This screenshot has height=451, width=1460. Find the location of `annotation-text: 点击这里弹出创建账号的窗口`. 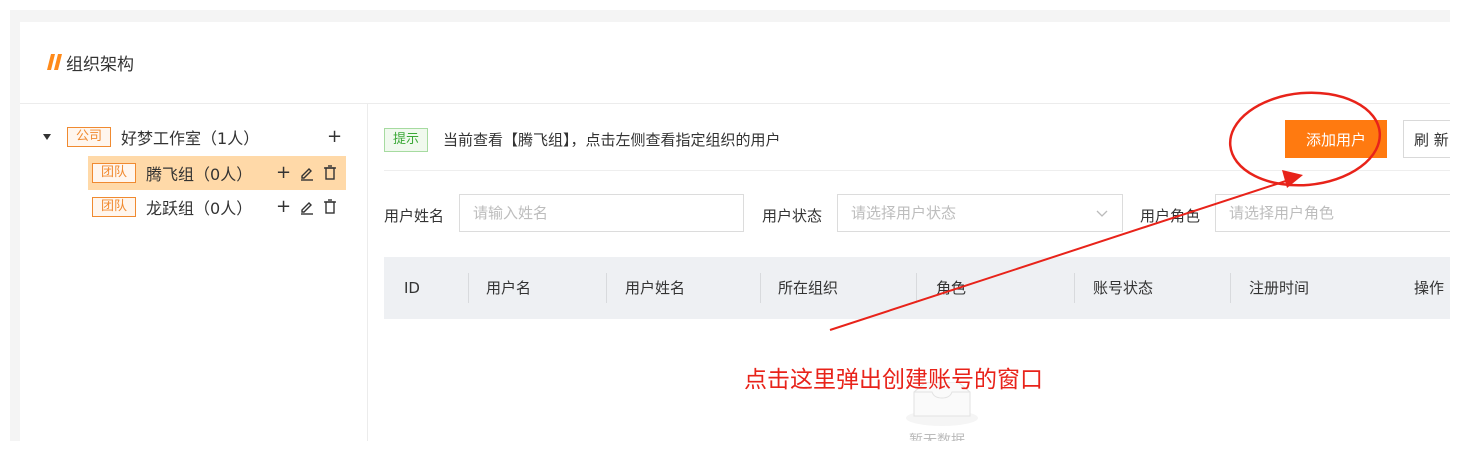

annotation-text: 点击这里弹出创建账号的窗口 is located at coordinates (893, 380).